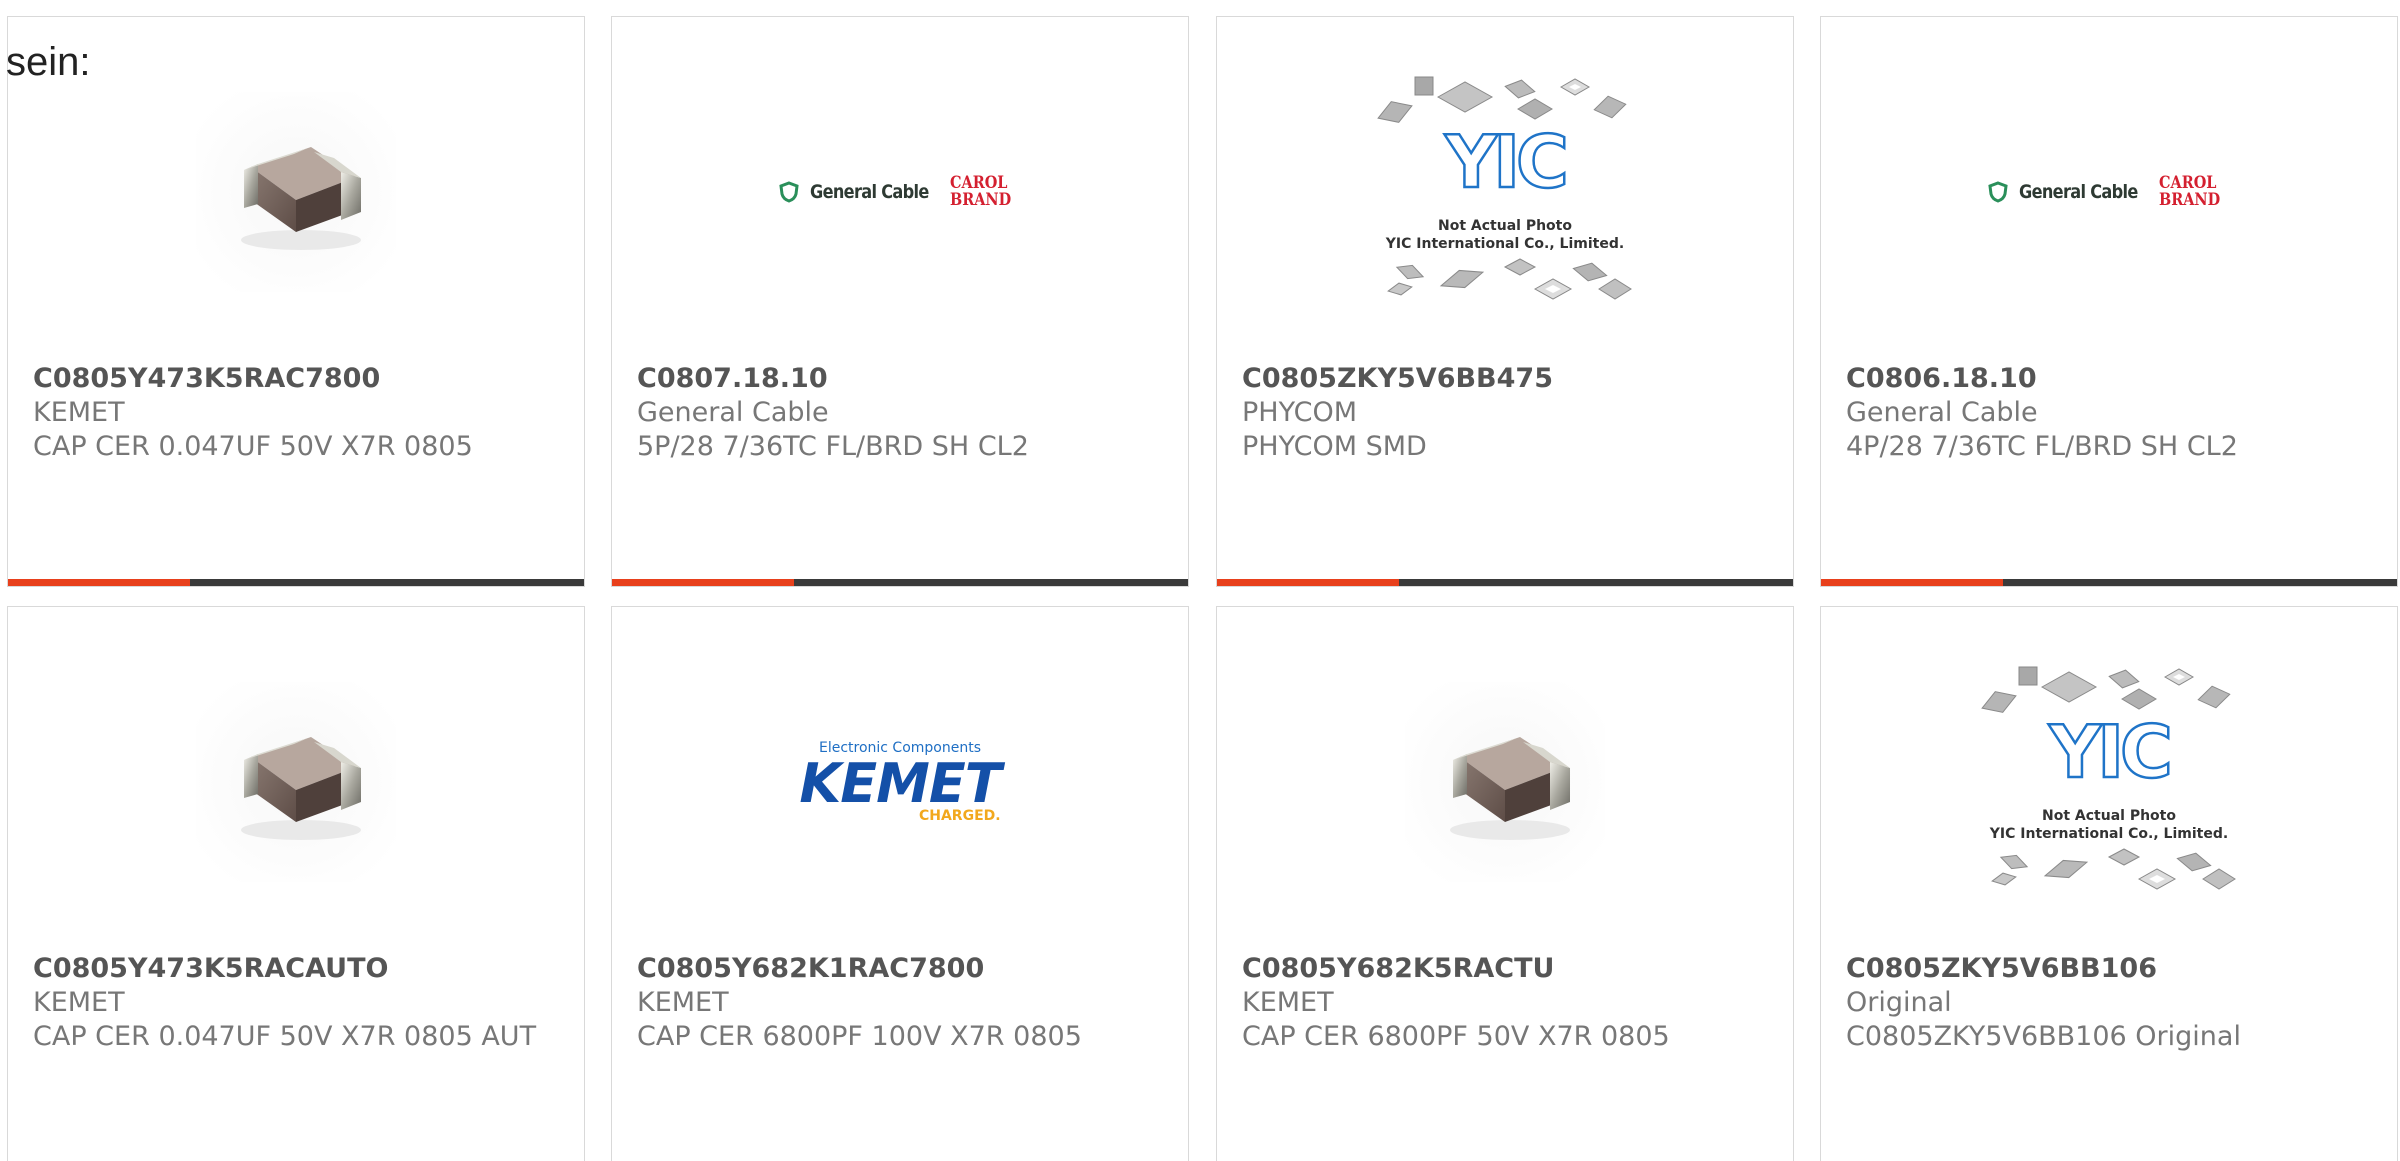 This screenshot has width=2400, height=1161. What do you see at coordinates (285, 1036) in the screenshot?
I see `product-description: CAP CER 0.047UF 50V X7R 0805 AUT` at bounding box center [285, 1036].